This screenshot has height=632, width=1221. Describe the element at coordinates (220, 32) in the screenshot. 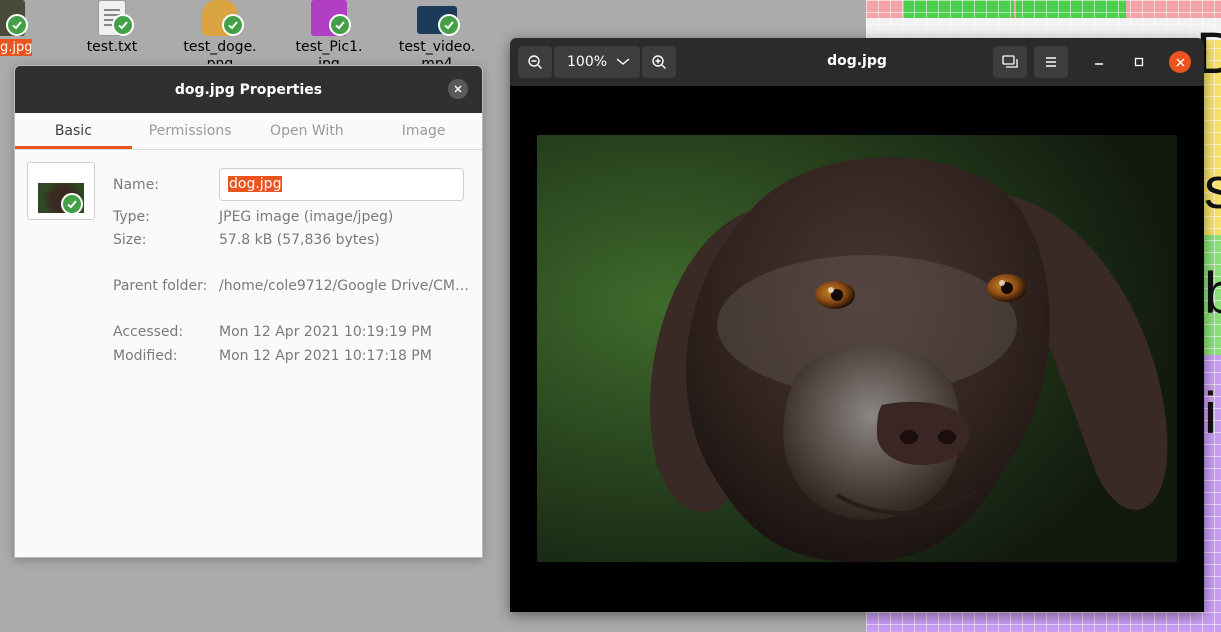

I see `desktop-file: test_doge. png` at that location.